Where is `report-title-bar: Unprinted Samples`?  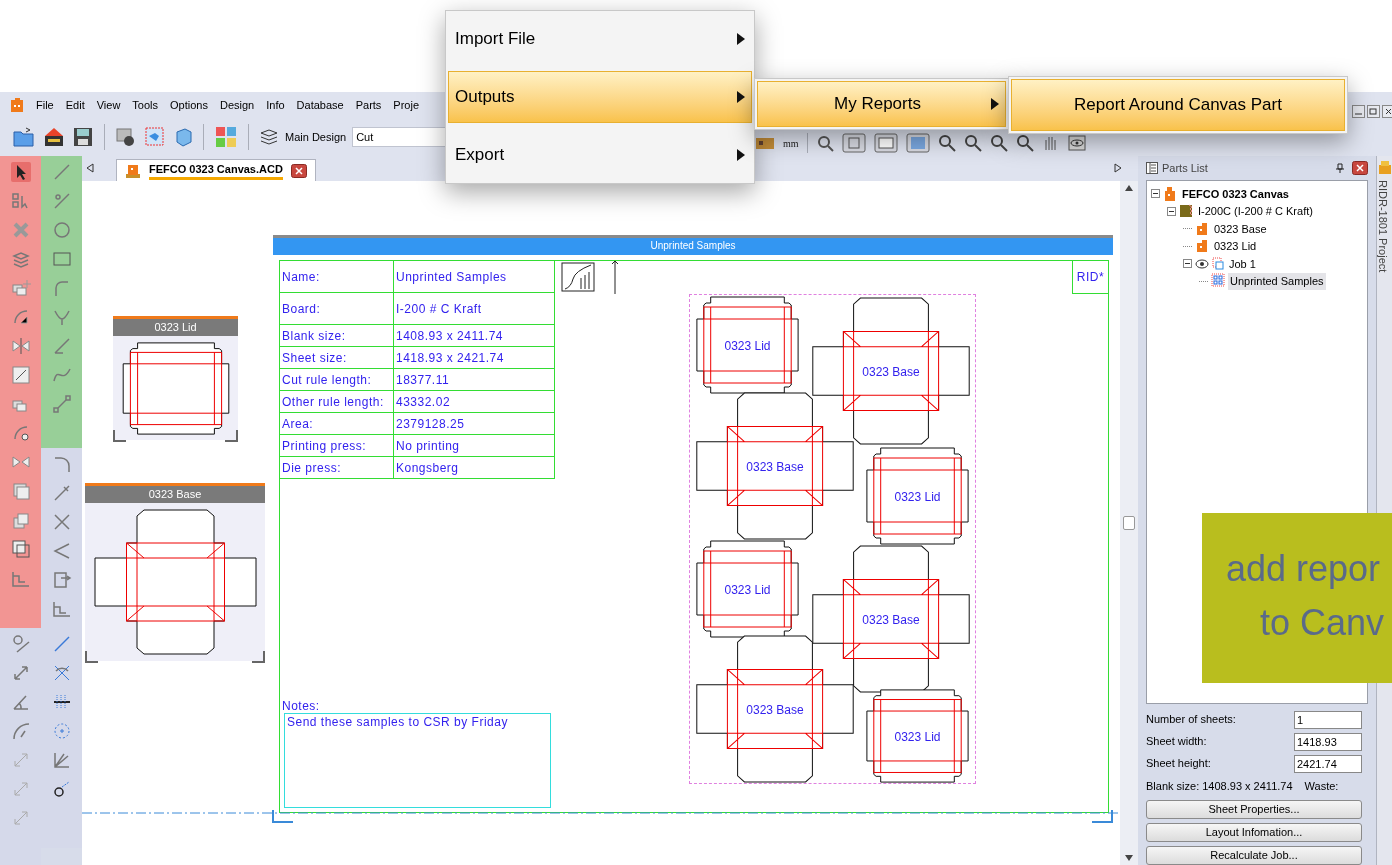
report-title-bar: Unprinted Samples is located at coordinates (693, 245).